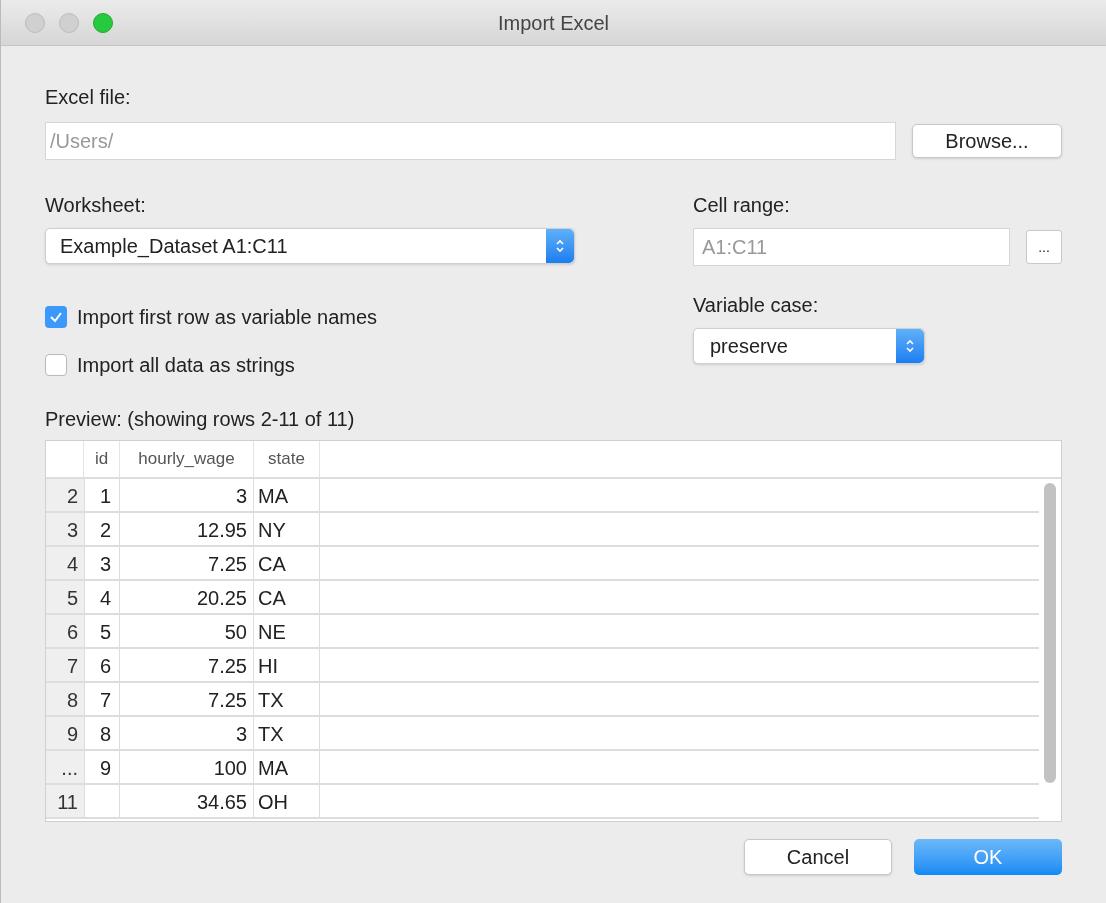 The image size is (1106, 903). I want to click on table-cell: 4, so click(102, 597).